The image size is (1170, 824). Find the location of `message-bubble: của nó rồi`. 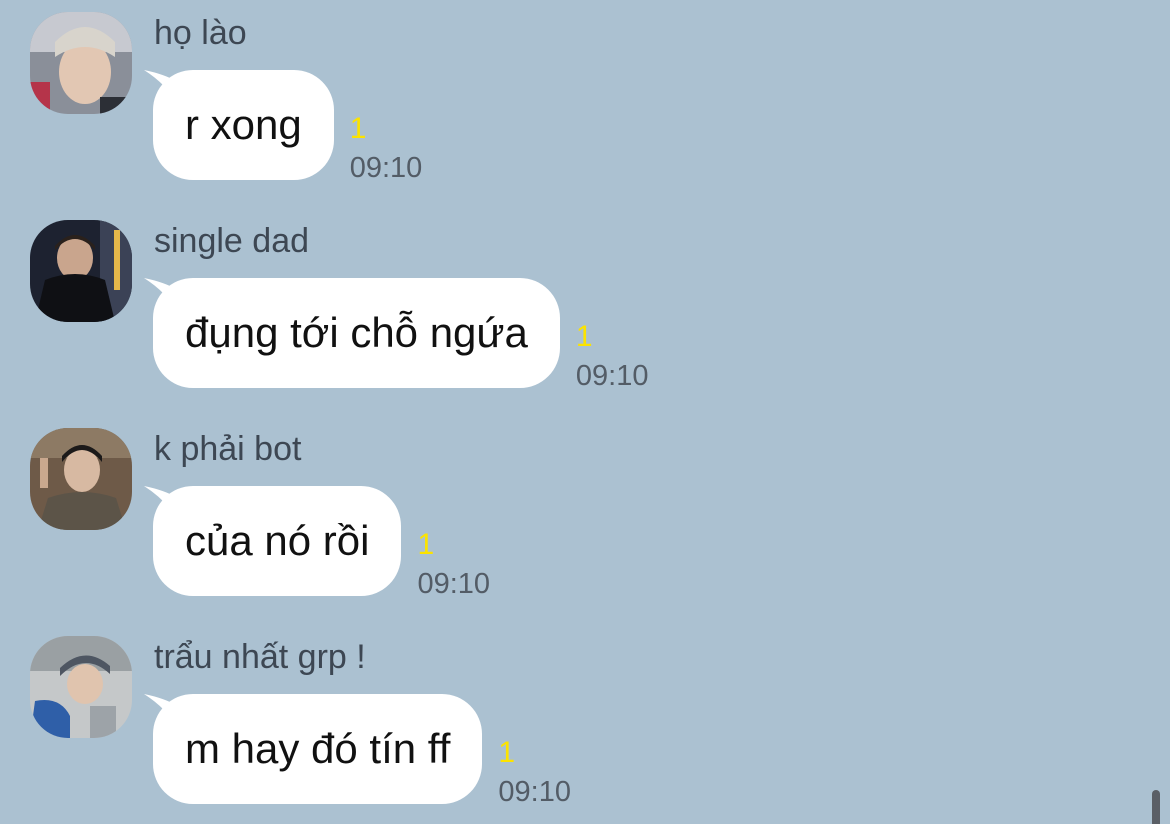

message-bubble: của nó rồi is located at coordinates (273, 541).